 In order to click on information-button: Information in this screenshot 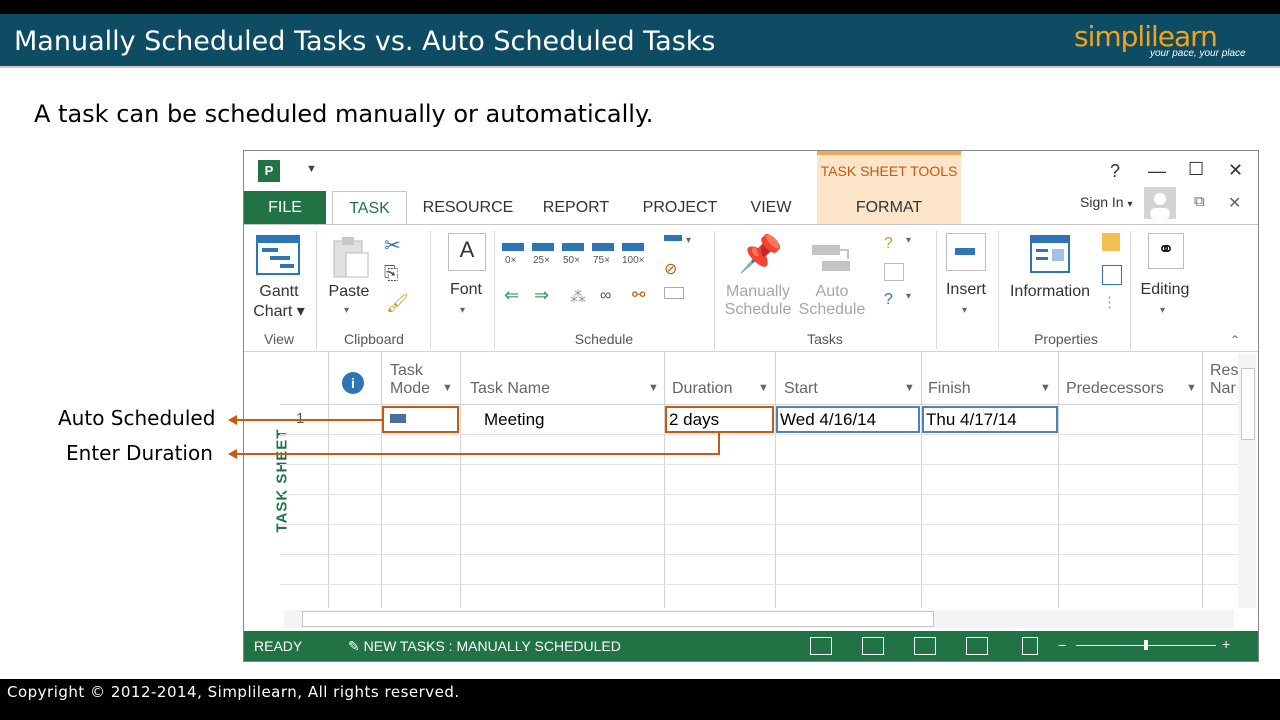, I will do `click(1050, 292)`.